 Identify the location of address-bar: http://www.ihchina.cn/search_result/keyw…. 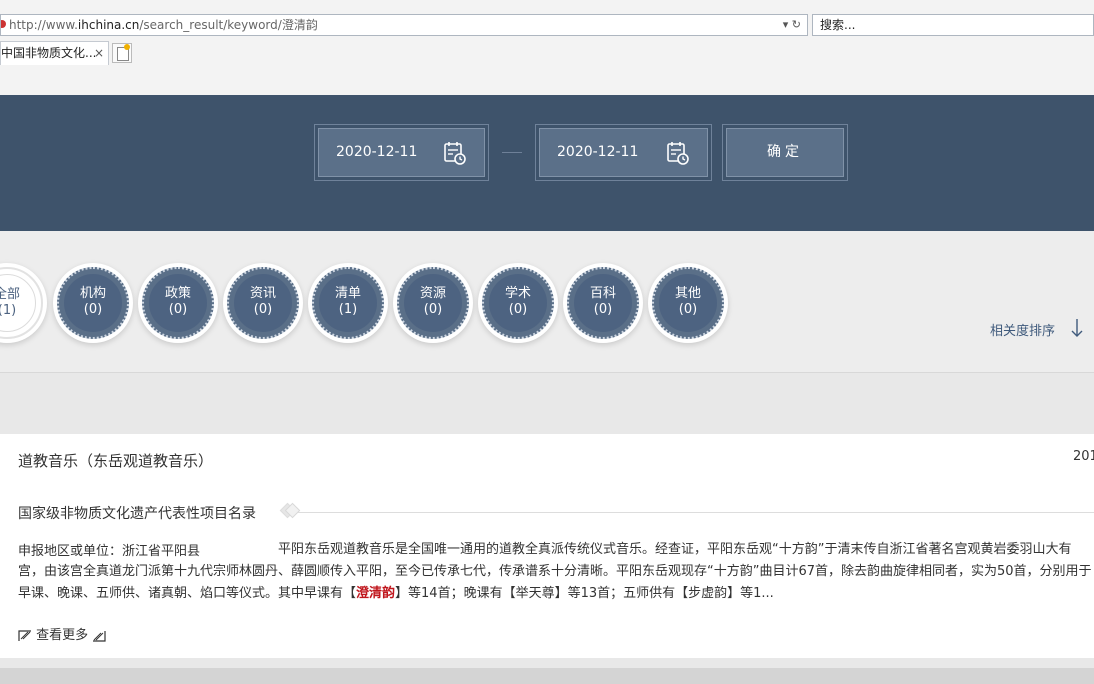
(404, 25).